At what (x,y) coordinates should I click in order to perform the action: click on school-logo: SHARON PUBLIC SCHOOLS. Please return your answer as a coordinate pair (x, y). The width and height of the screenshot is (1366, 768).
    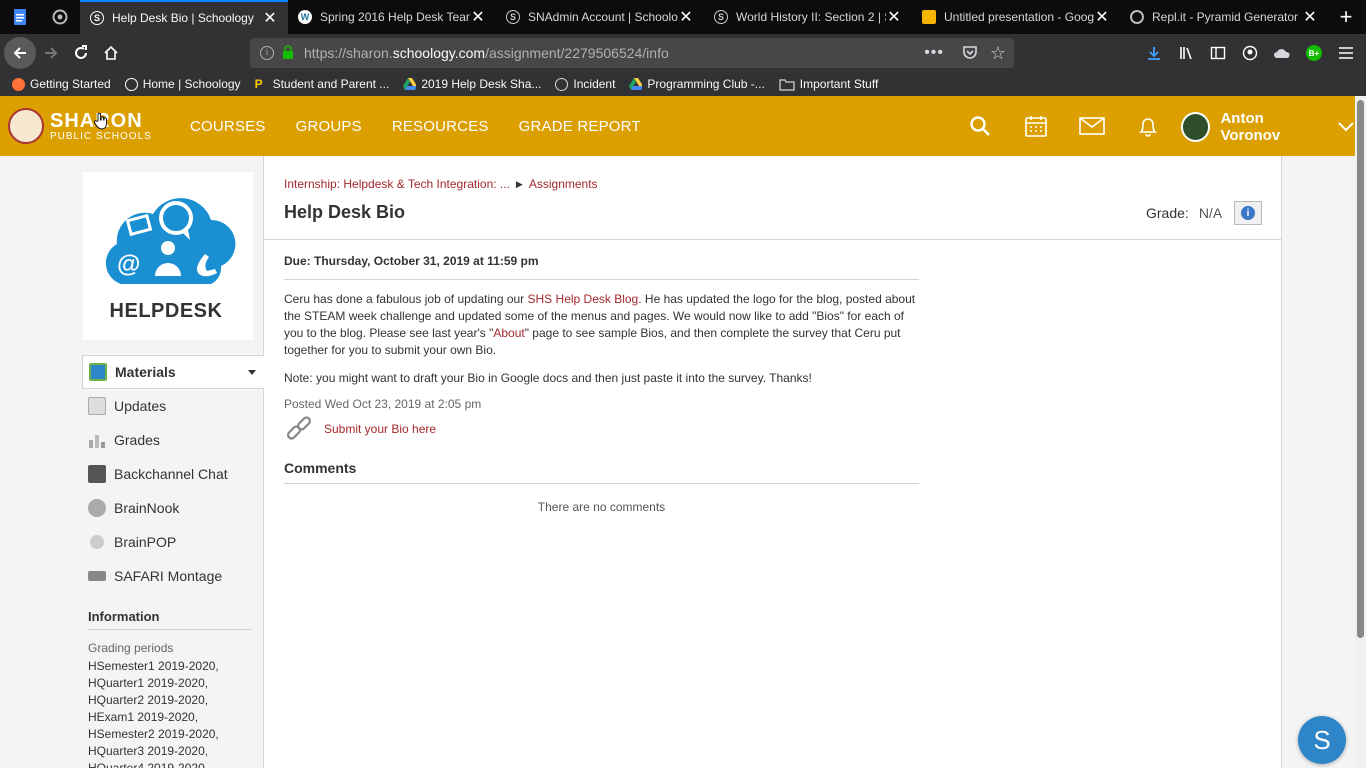
    Looking at the image, I should click on (80, 126).